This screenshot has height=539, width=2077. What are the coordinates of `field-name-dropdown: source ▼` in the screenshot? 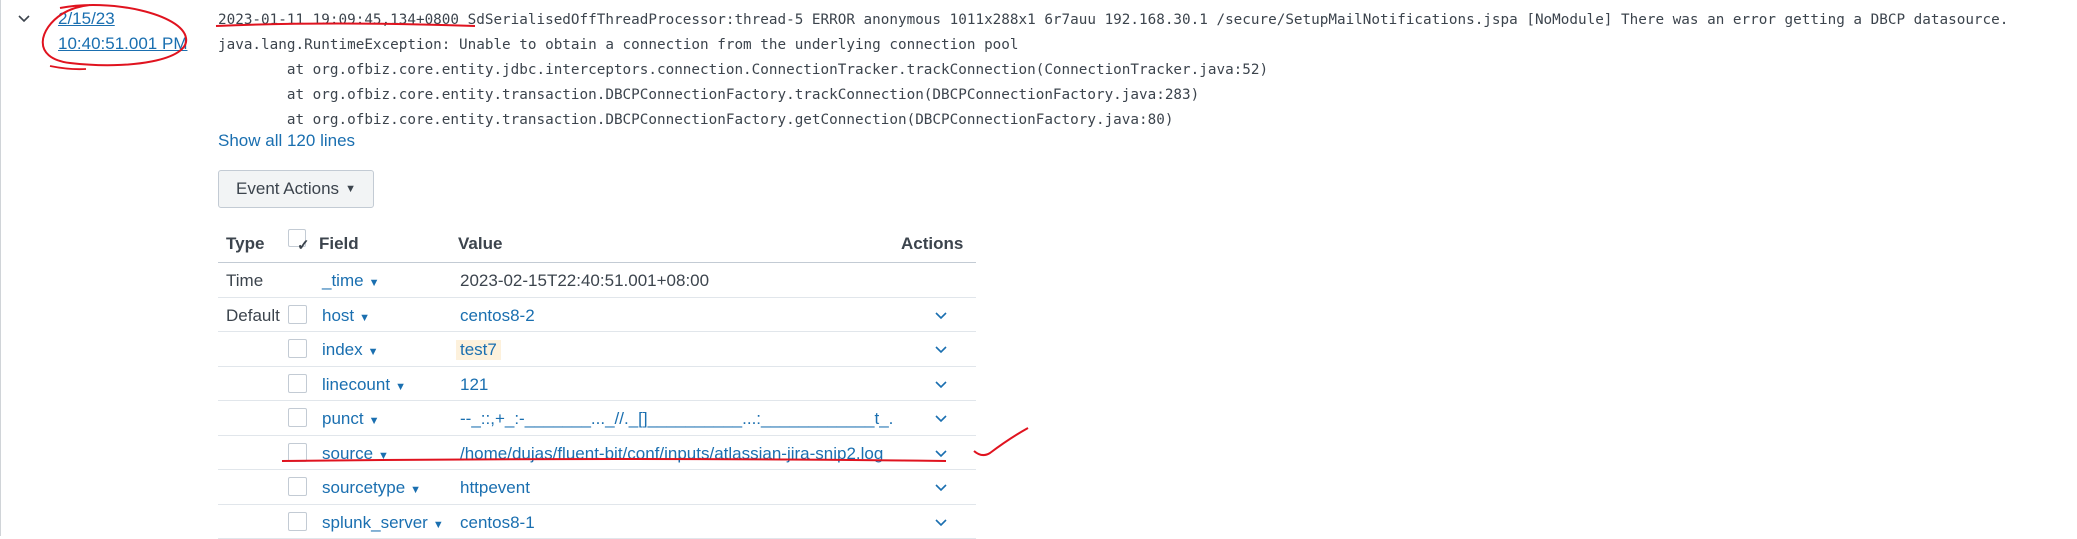 It's located at (355, 454).